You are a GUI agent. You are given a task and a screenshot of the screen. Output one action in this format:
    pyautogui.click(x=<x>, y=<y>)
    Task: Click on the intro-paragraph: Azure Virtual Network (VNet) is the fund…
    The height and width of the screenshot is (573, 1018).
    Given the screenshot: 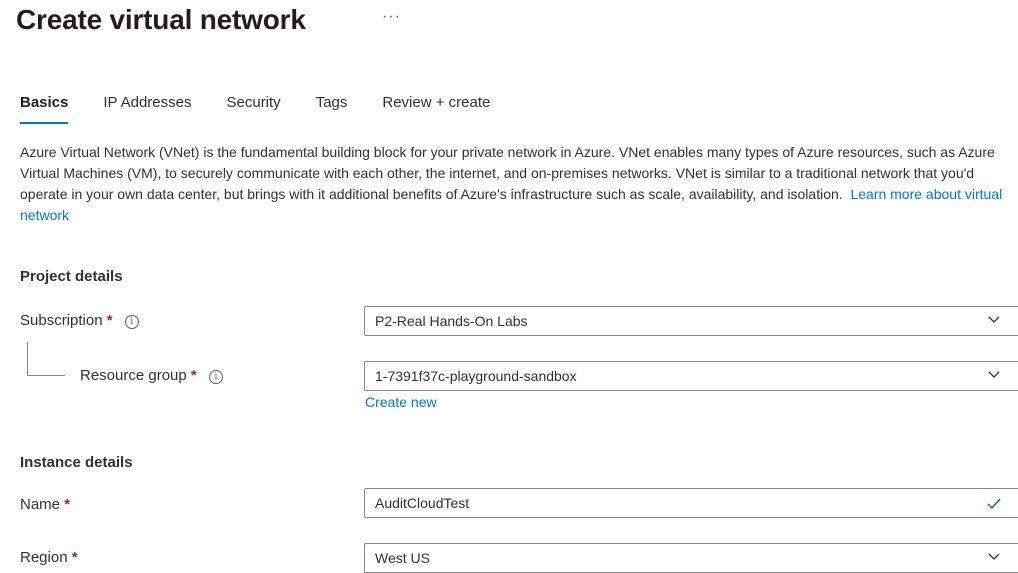 What is the action you would take?
    pyautogui.click(x=518, y=184)
    